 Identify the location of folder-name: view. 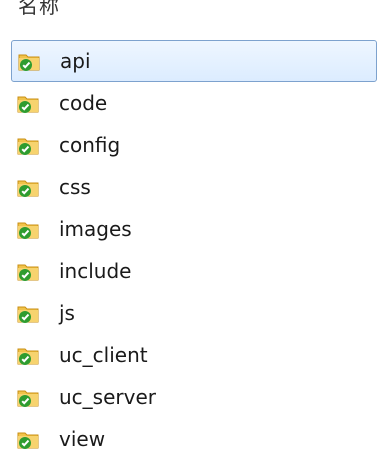
(82, 439).